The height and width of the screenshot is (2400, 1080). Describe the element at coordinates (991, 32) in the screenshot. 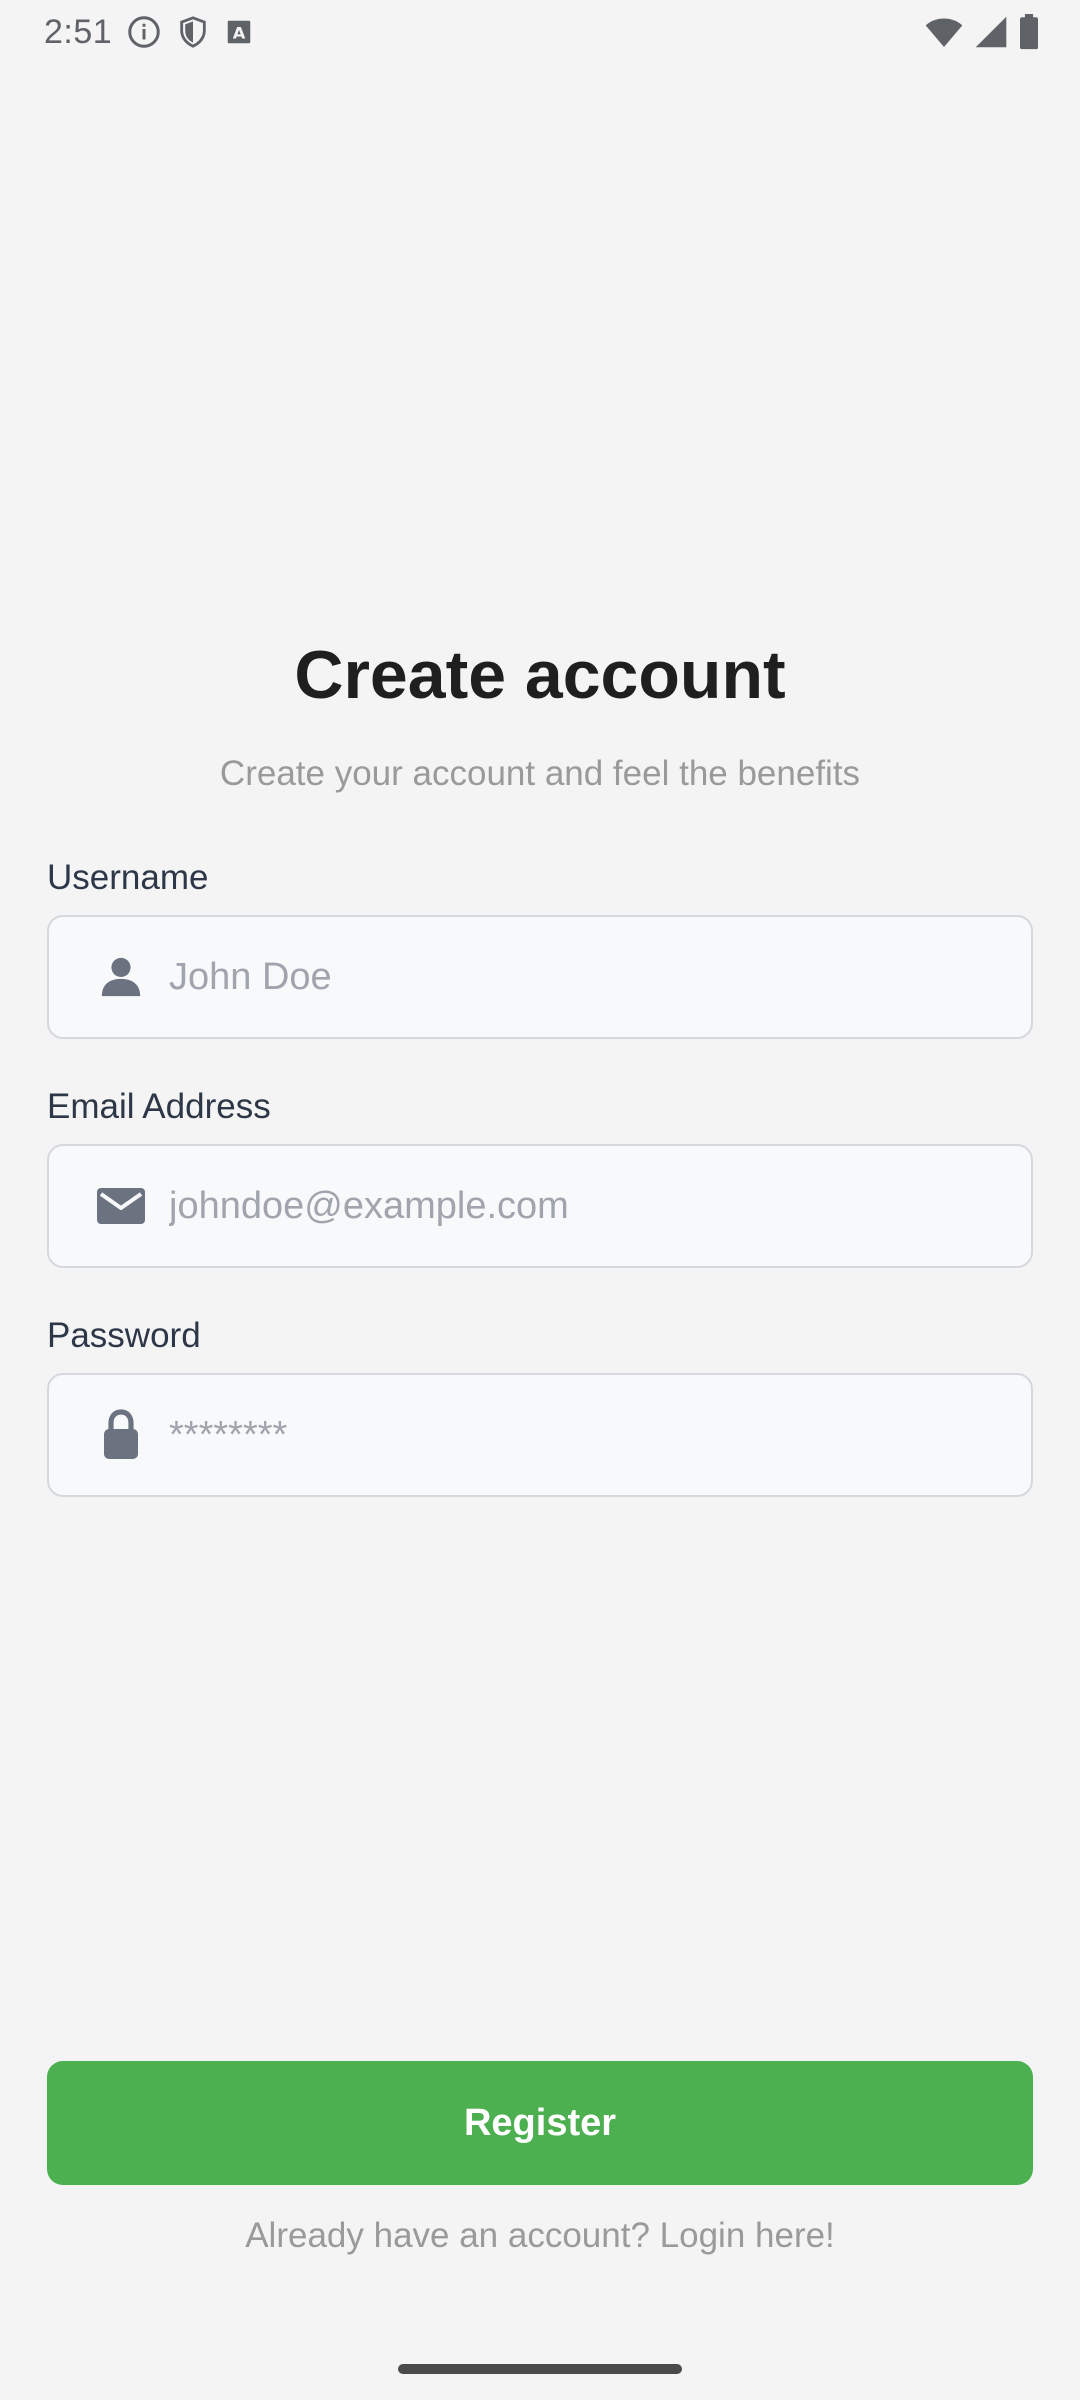

I see `signal-icon` at that location.